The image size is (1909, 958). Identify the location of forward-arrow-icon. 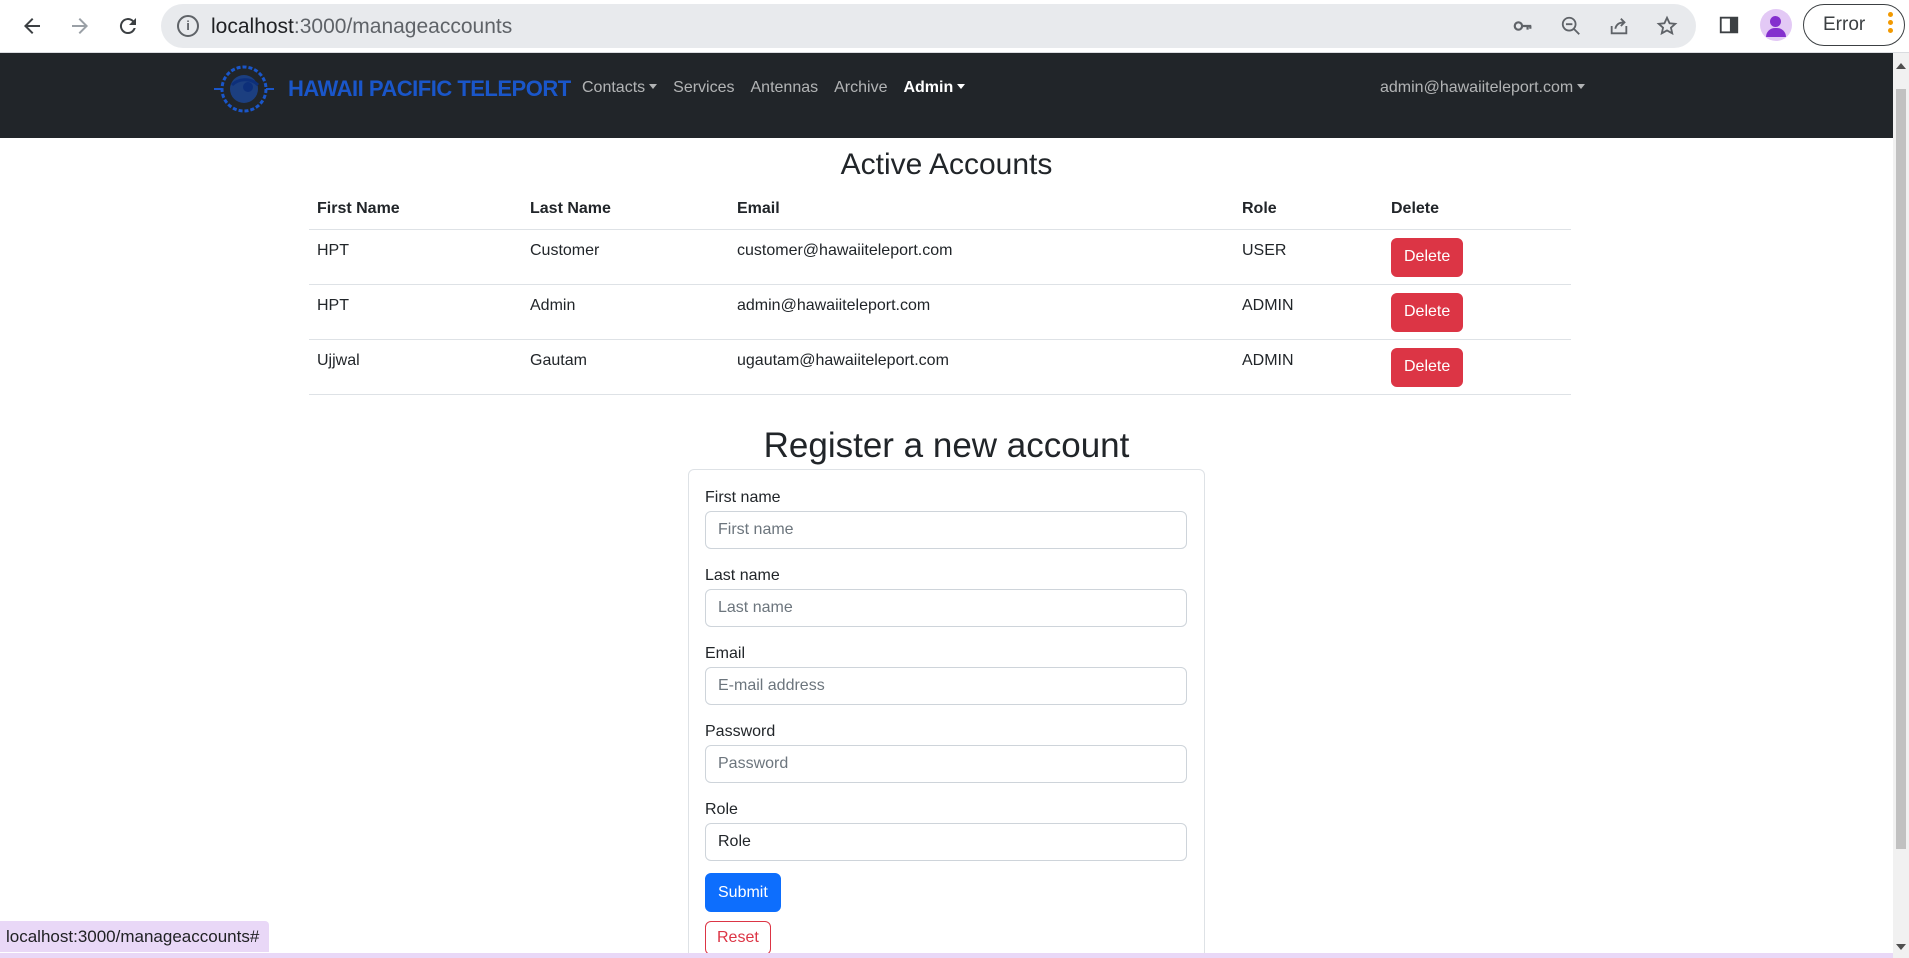
(80, 26).